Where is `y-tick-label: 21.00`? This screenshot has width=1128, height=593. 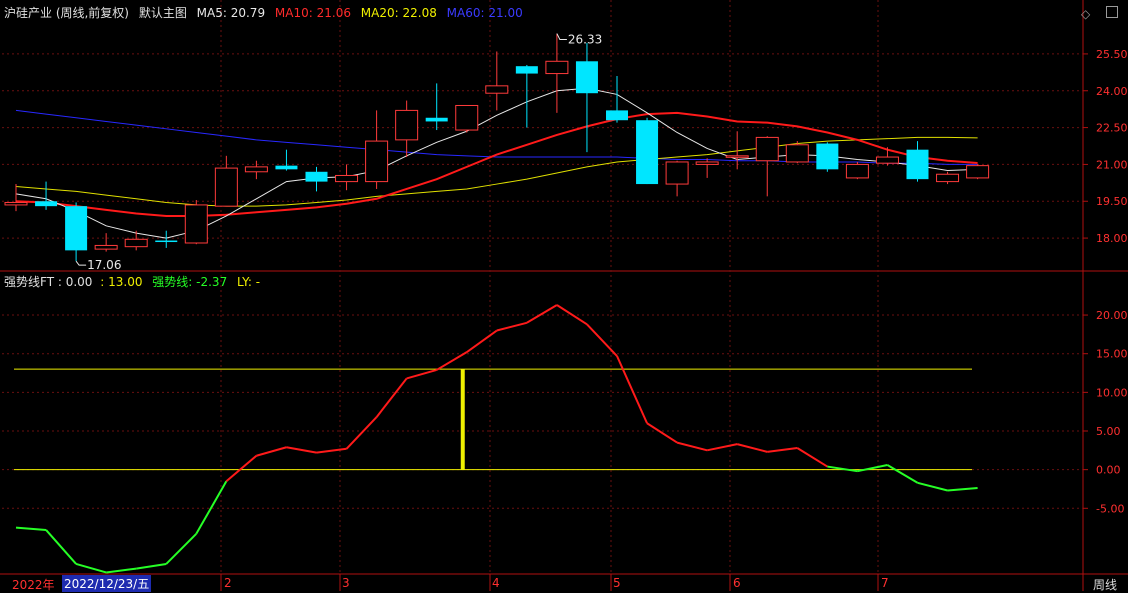
y-tick-label: 21.00 is located at coordinates (1112, 164).